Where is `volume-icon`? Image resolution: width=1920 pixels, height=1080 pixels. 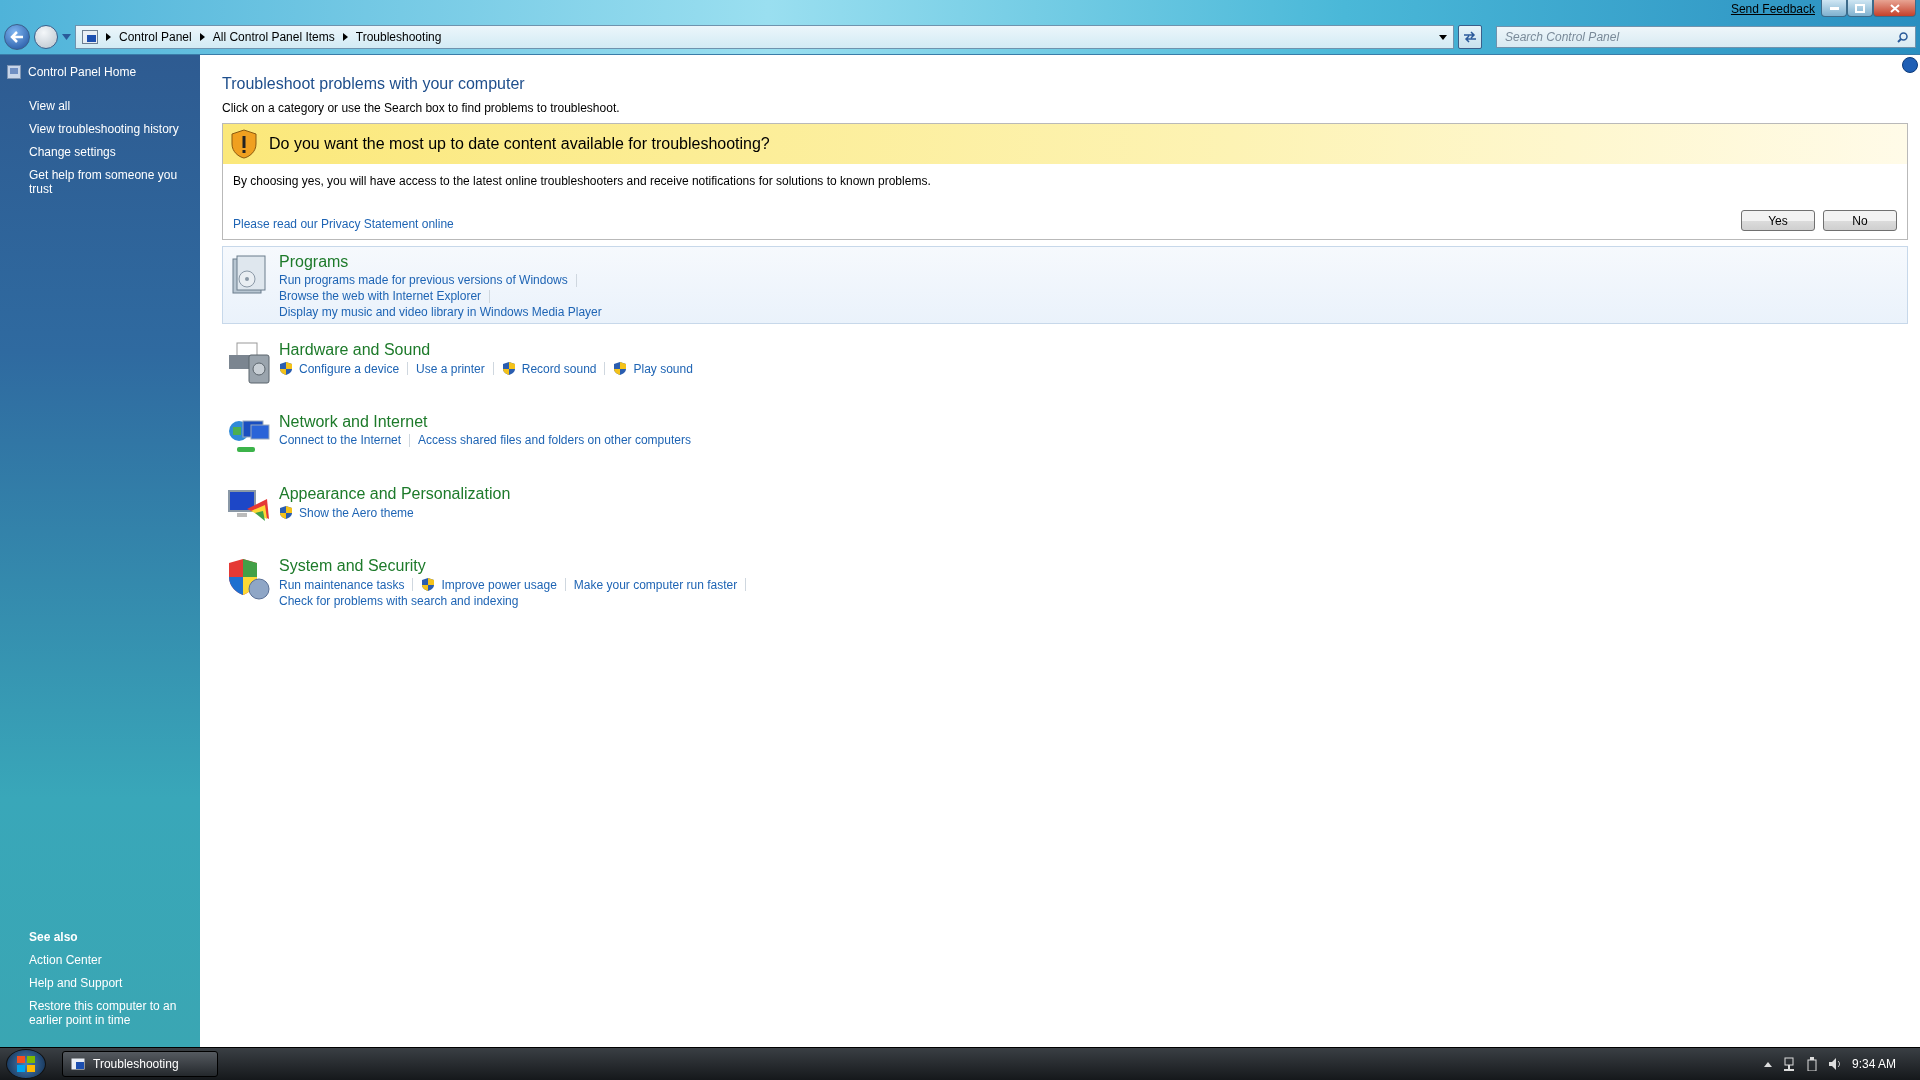
volume-icon is located at coordinates (1834, 1064).